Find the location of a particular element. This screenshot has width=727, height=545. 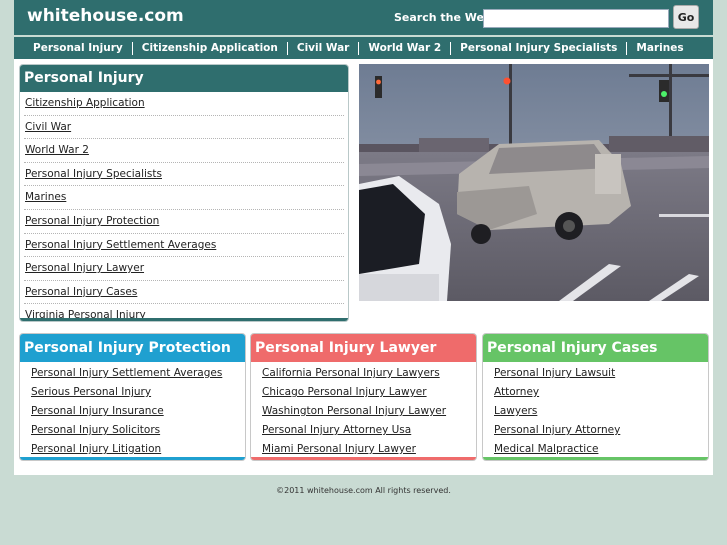

box-link: Personal Injury Attorney Usa is located at coordinates (369, 430).